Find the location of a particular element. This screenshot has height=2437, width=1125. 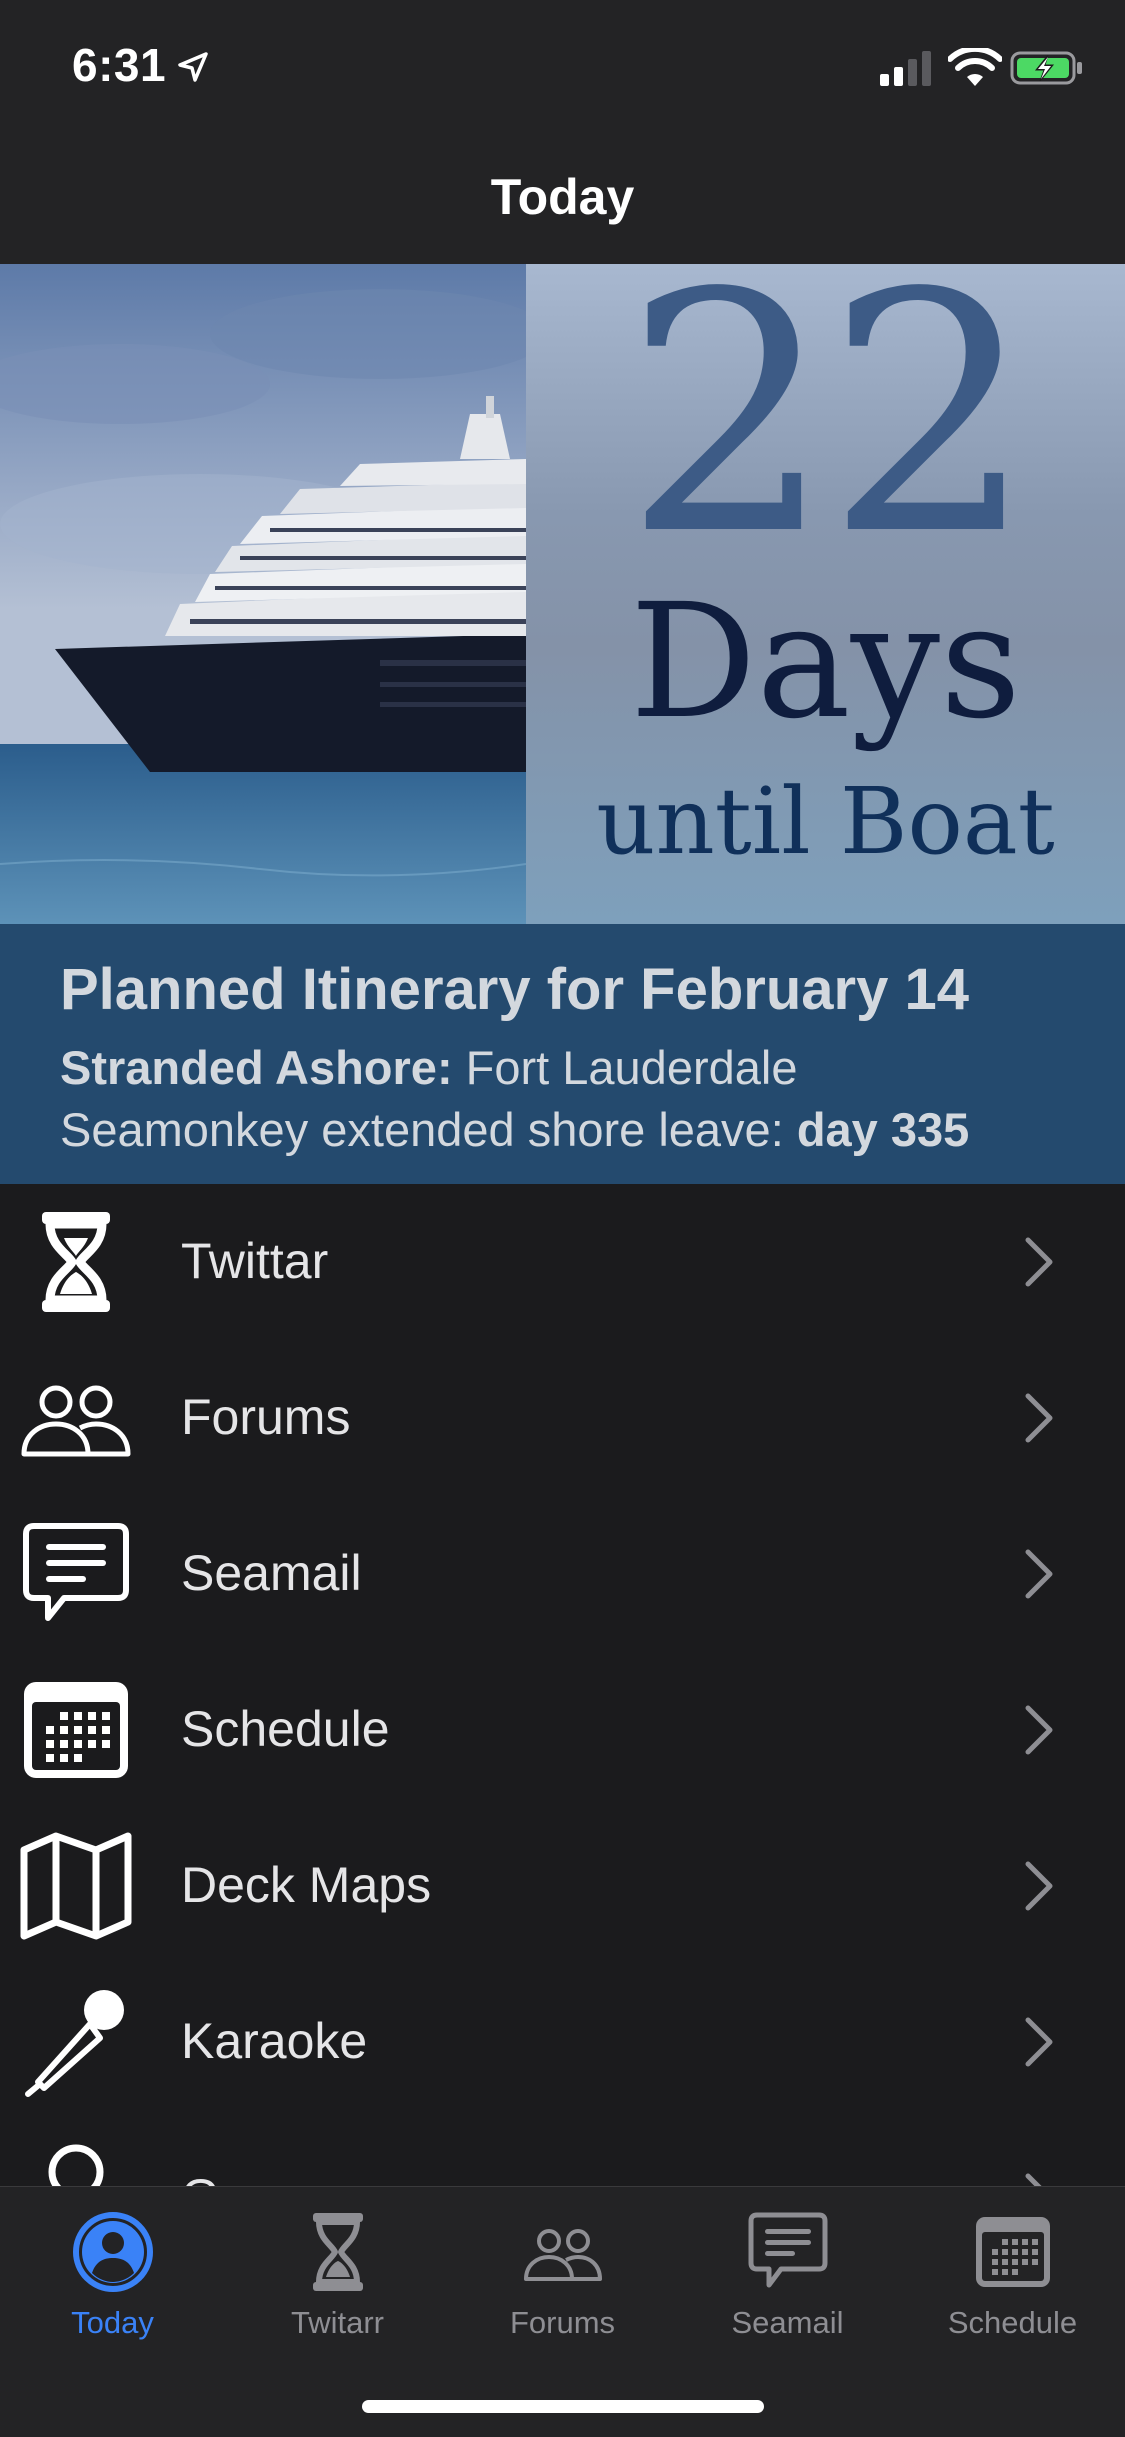

wifi-icon is located at coordinates (975, 67).